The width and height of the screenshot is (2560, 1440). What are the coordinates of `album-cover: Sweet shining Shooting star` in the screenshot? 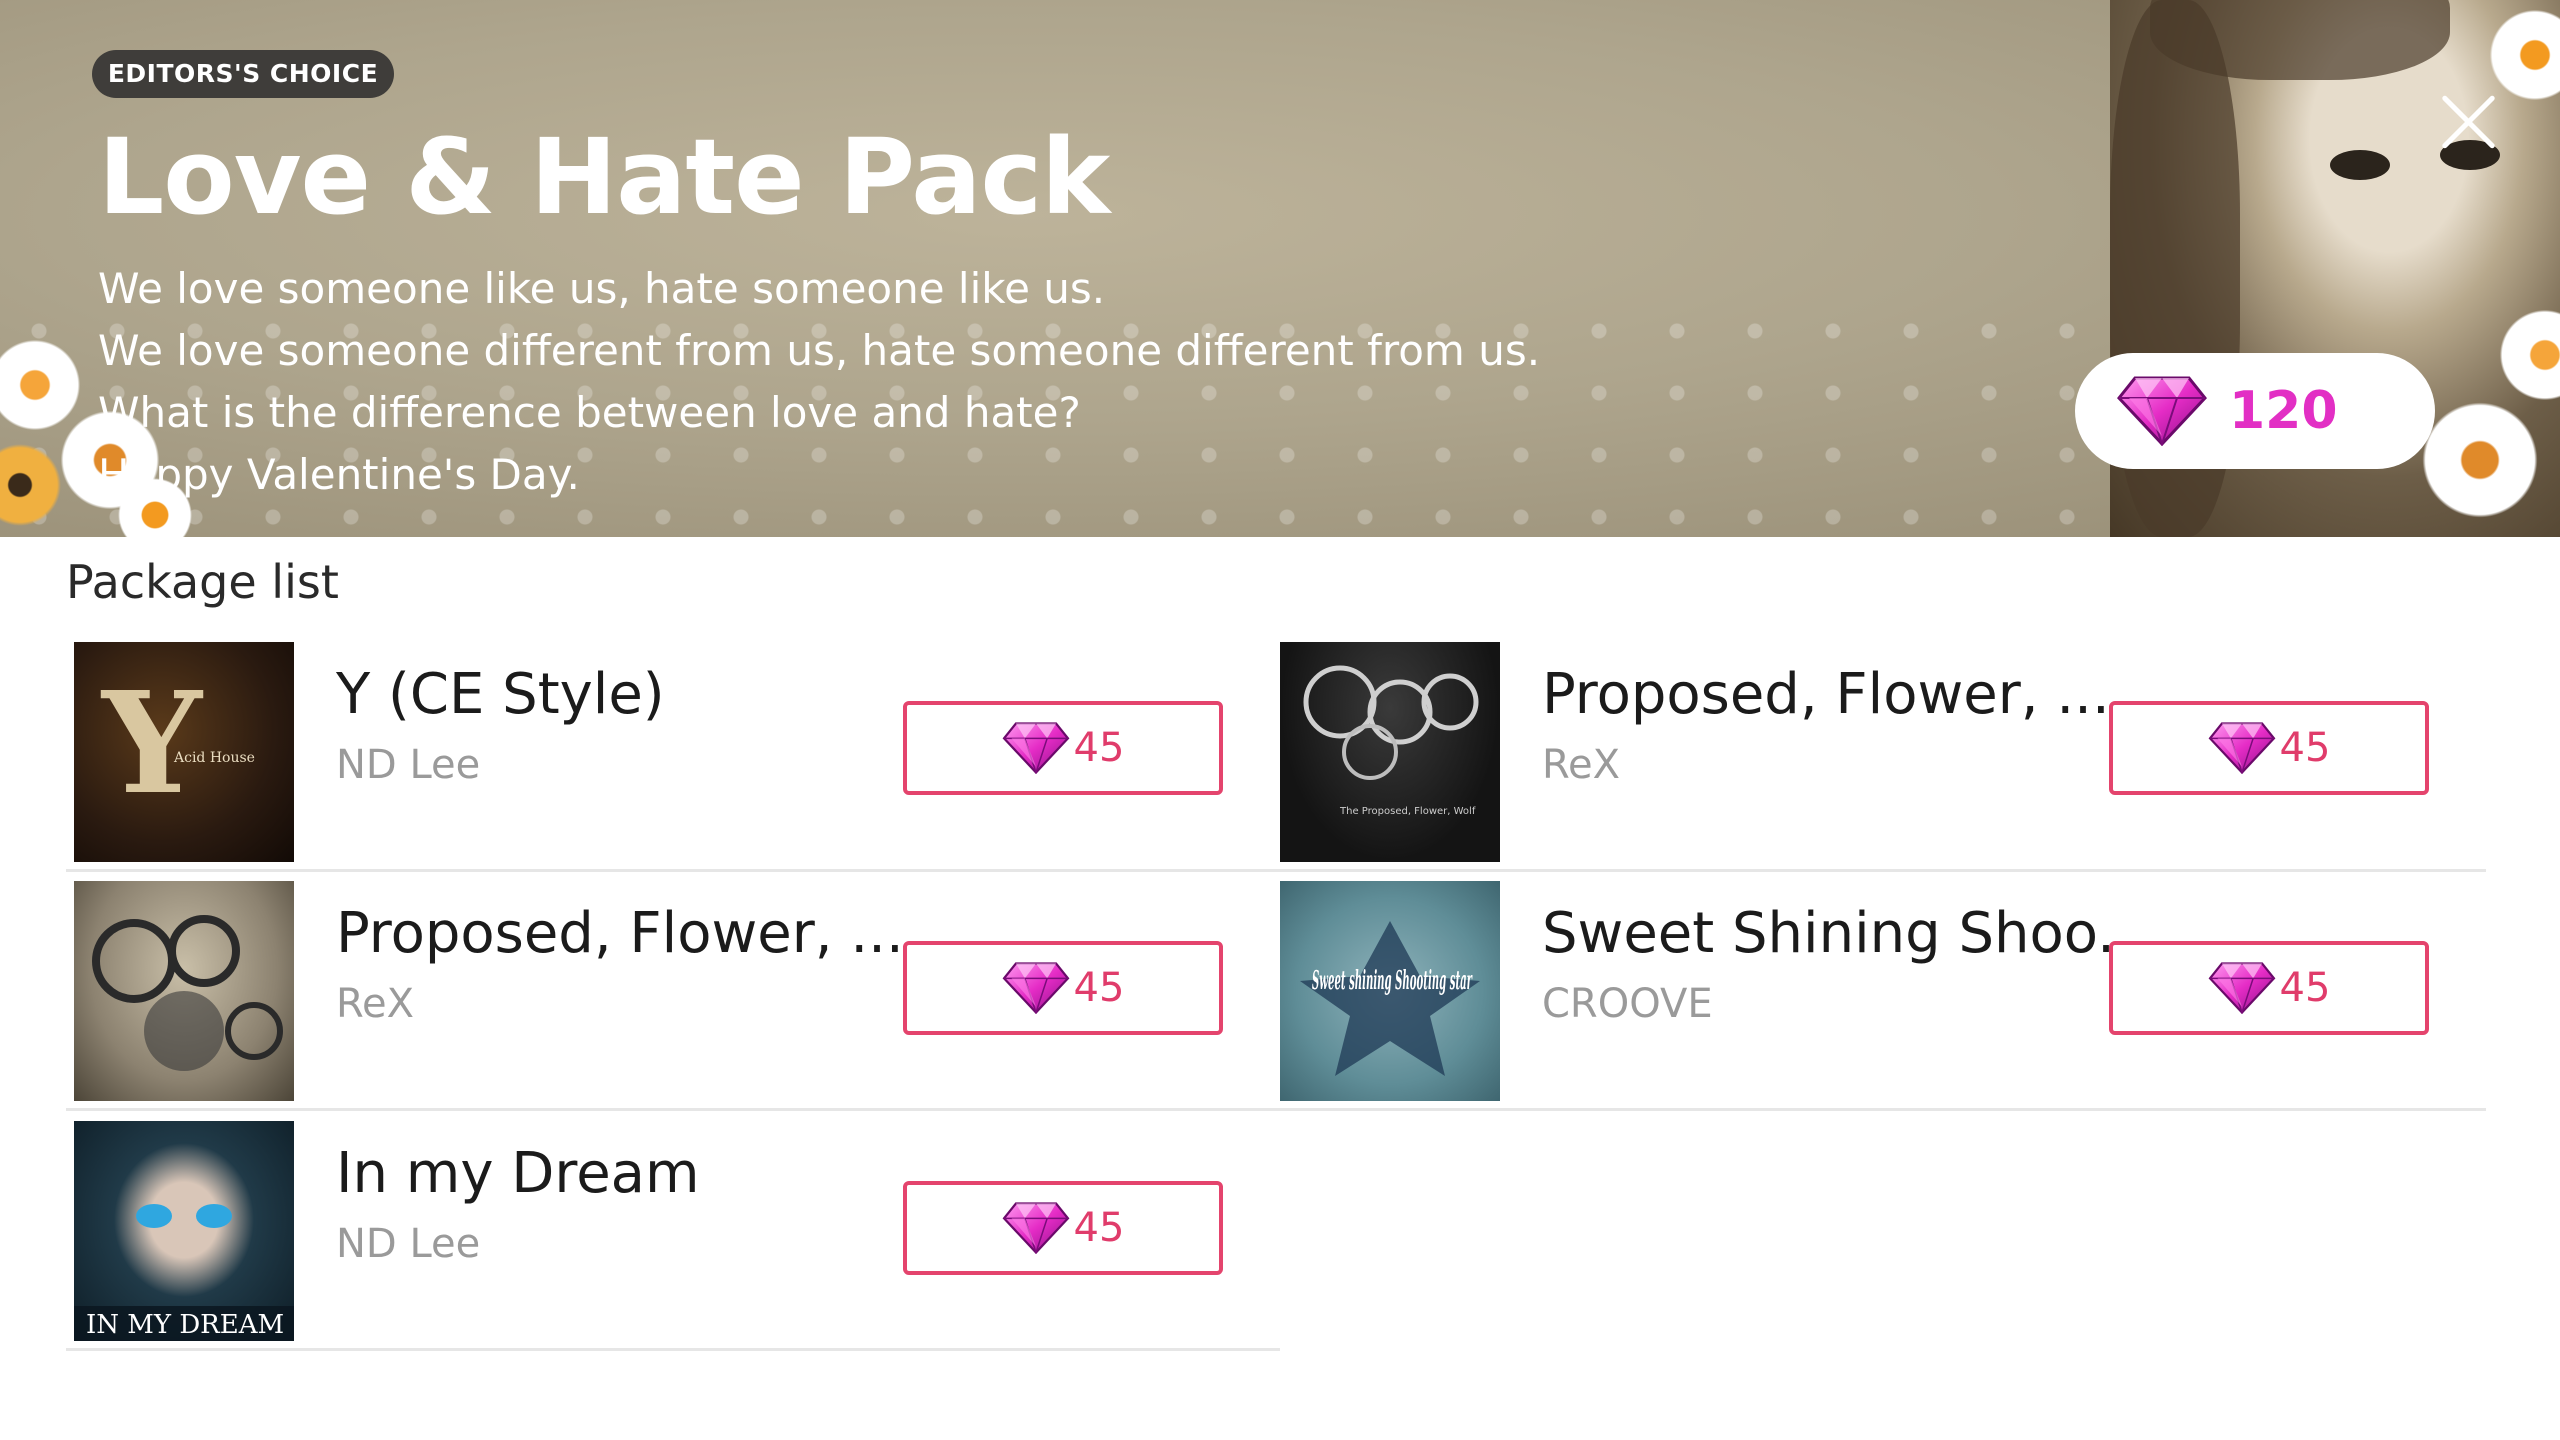 It's located at (1390, 991).